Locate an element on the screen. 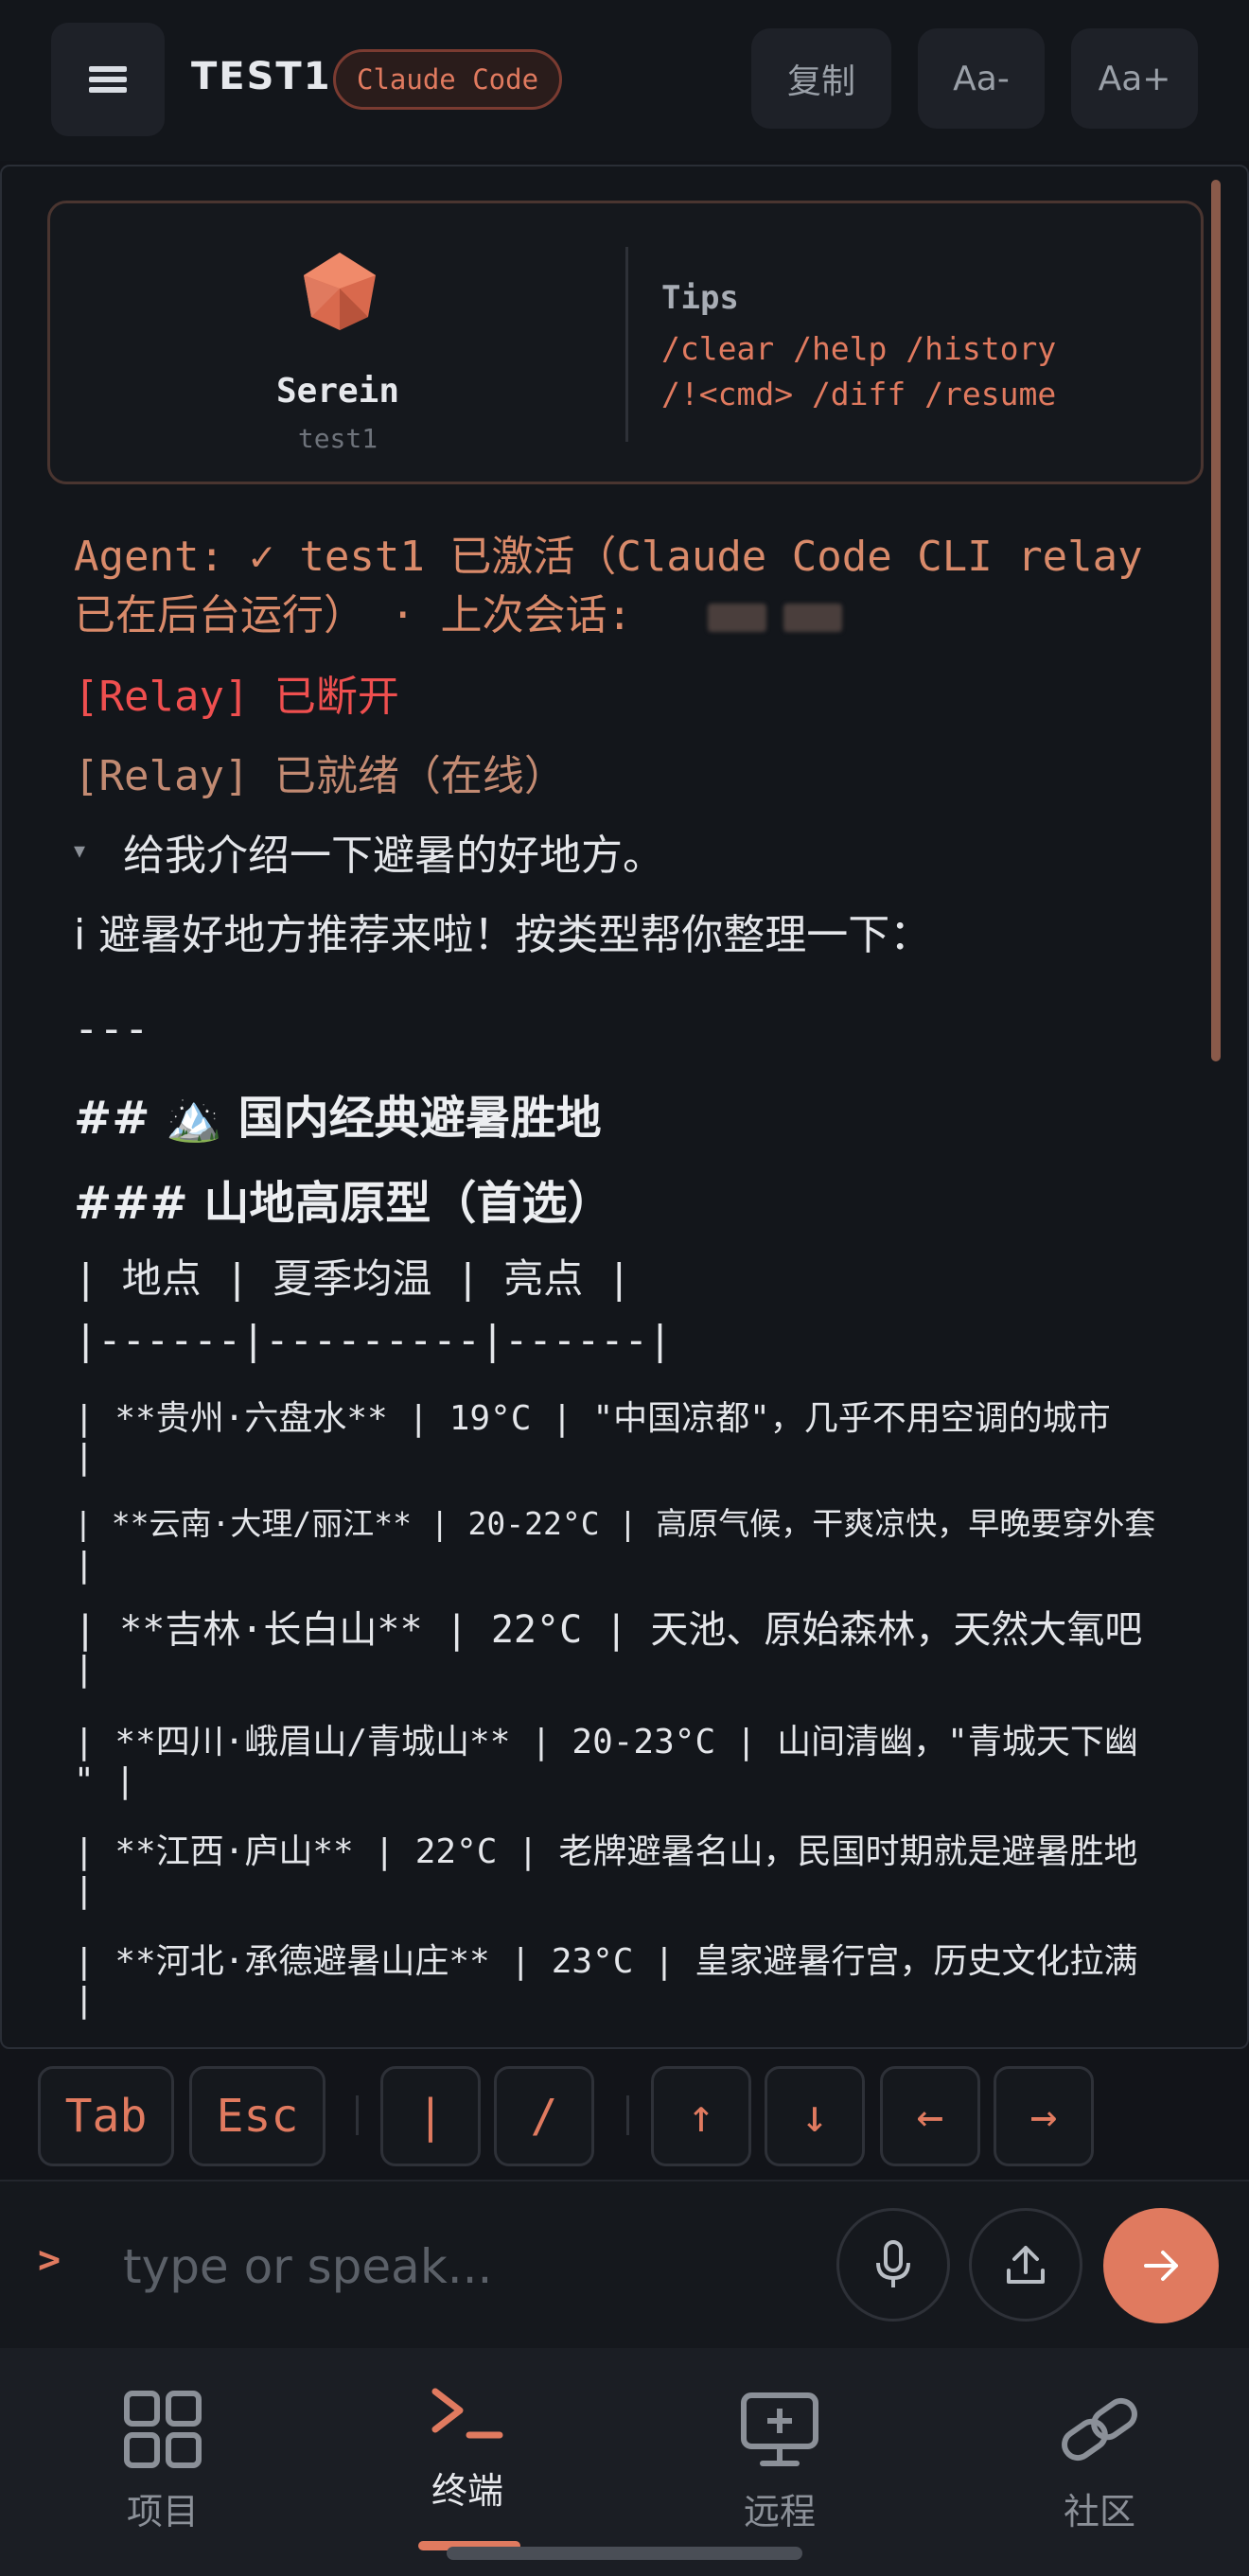 The image size is (1249, 2576). nav-terminal: 终端 is located at coordinates (467, 2448).